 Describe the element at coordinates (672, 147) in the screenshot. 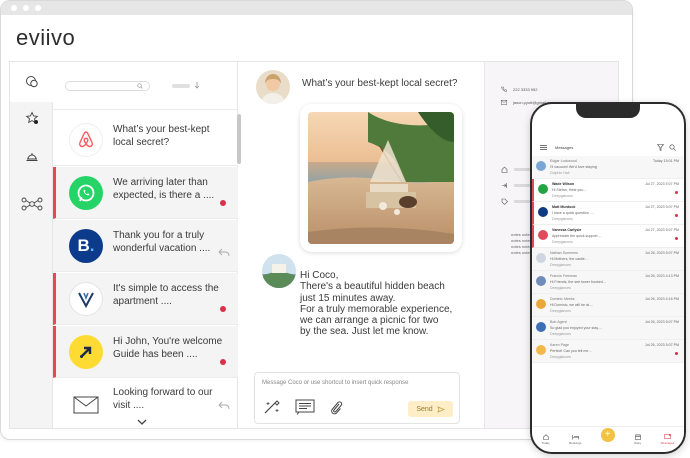

I see `search-icon` at that location.